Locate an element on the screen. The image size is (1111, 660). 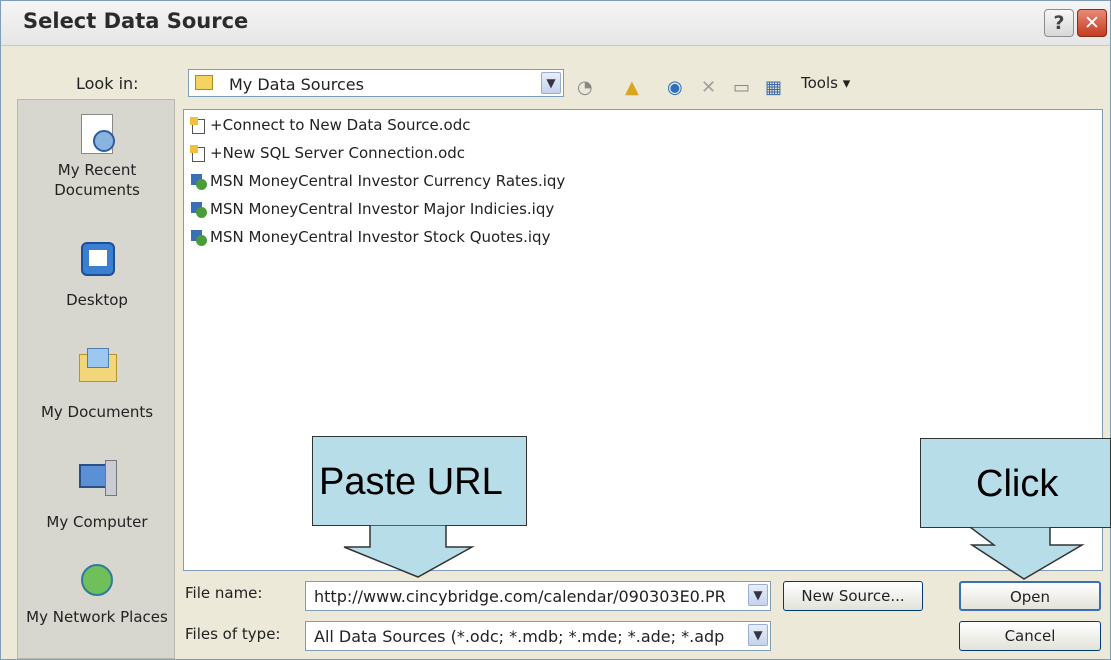
title-bar: Select Data Source ? ✕ is located at coordinates (555, 23).